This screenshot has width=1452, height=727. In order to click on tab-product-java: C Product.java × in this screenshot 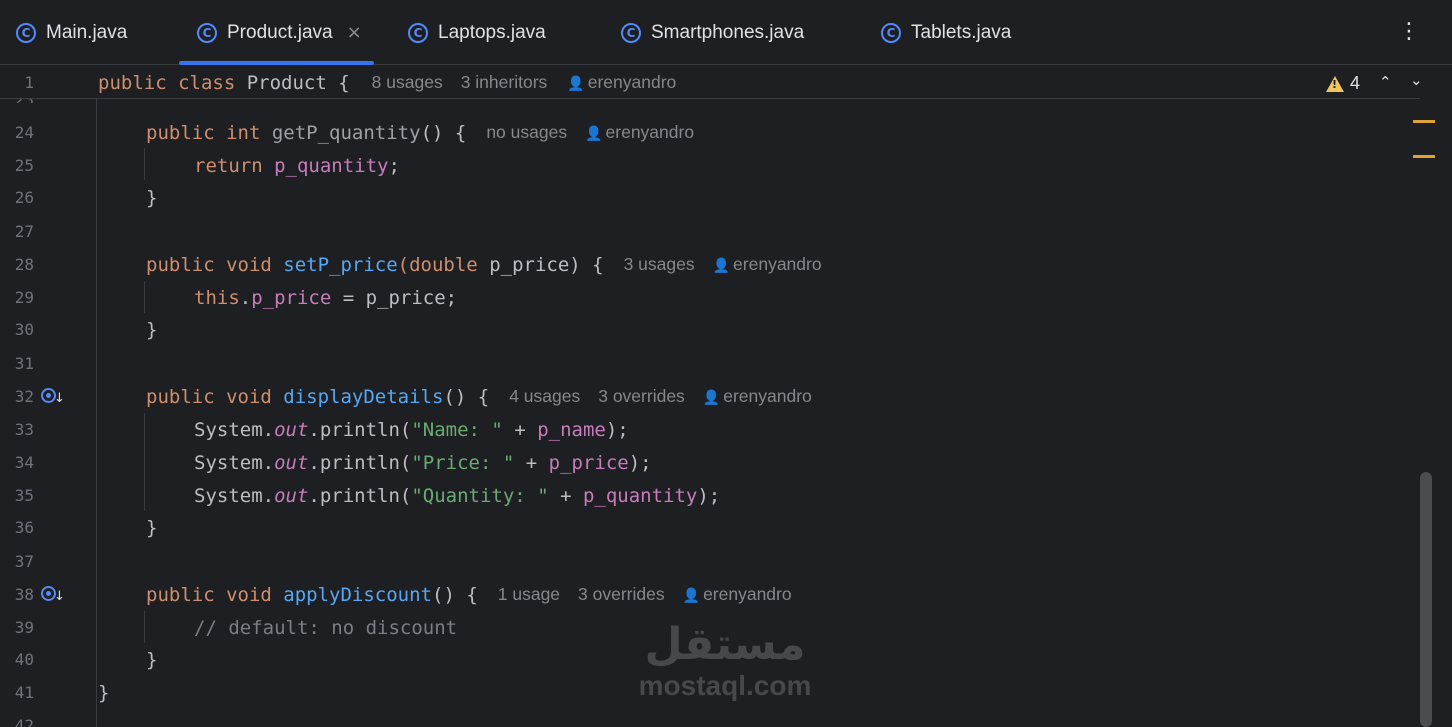, I will do `click(276, 32)`.